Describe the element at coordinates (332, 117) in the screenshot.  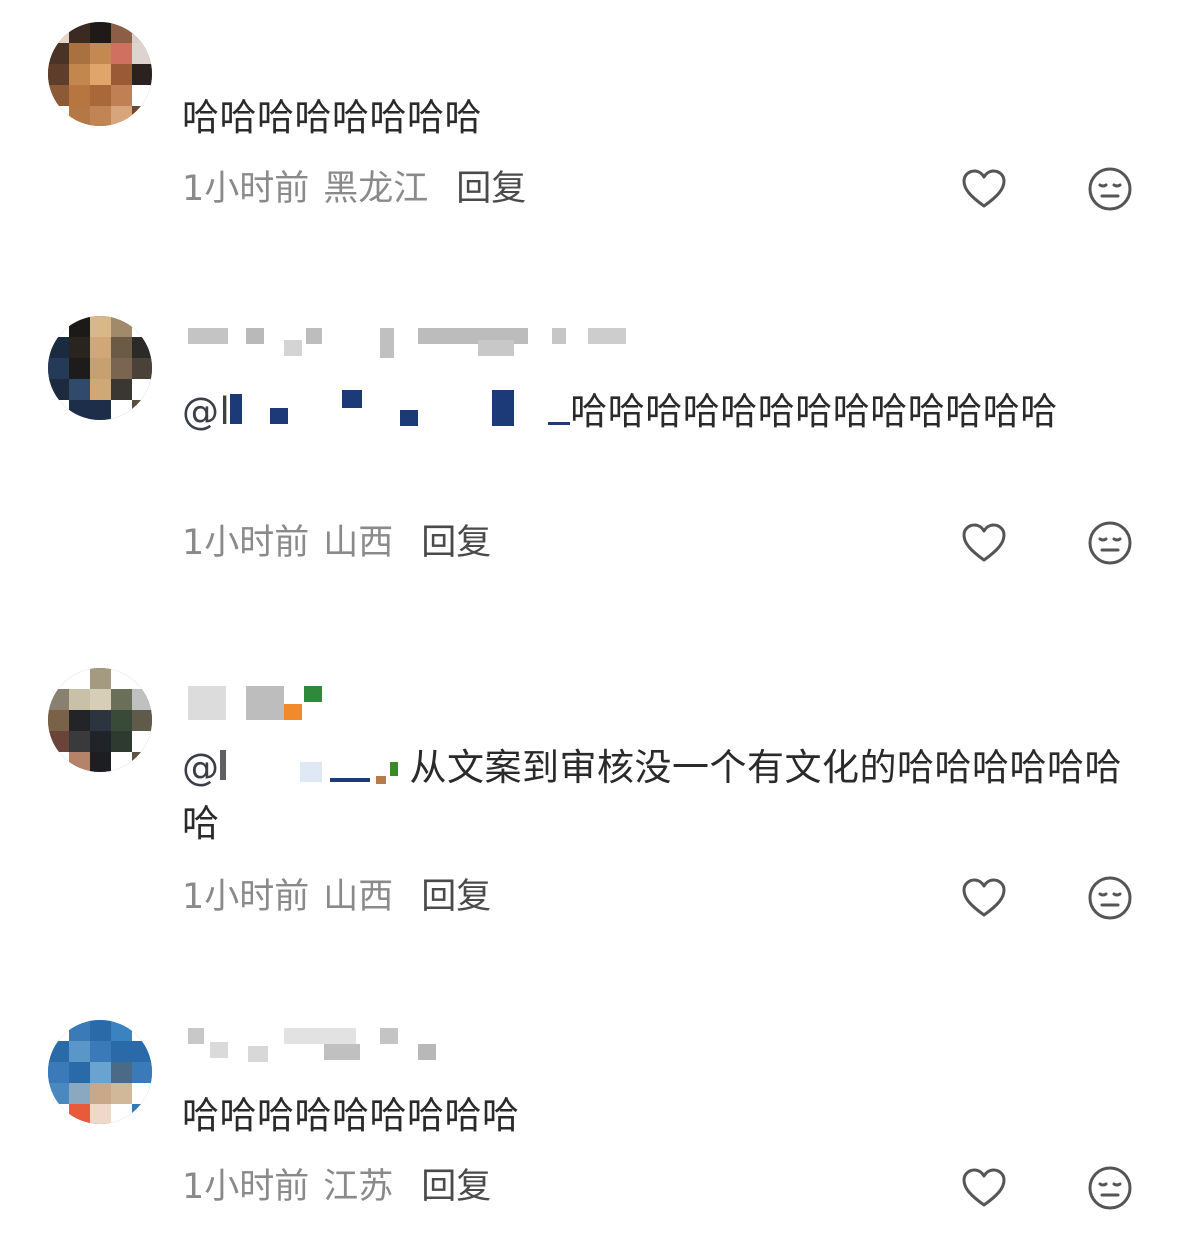
I see `comment-text: 哈哈哈哈哈哈哈哈` at that location.